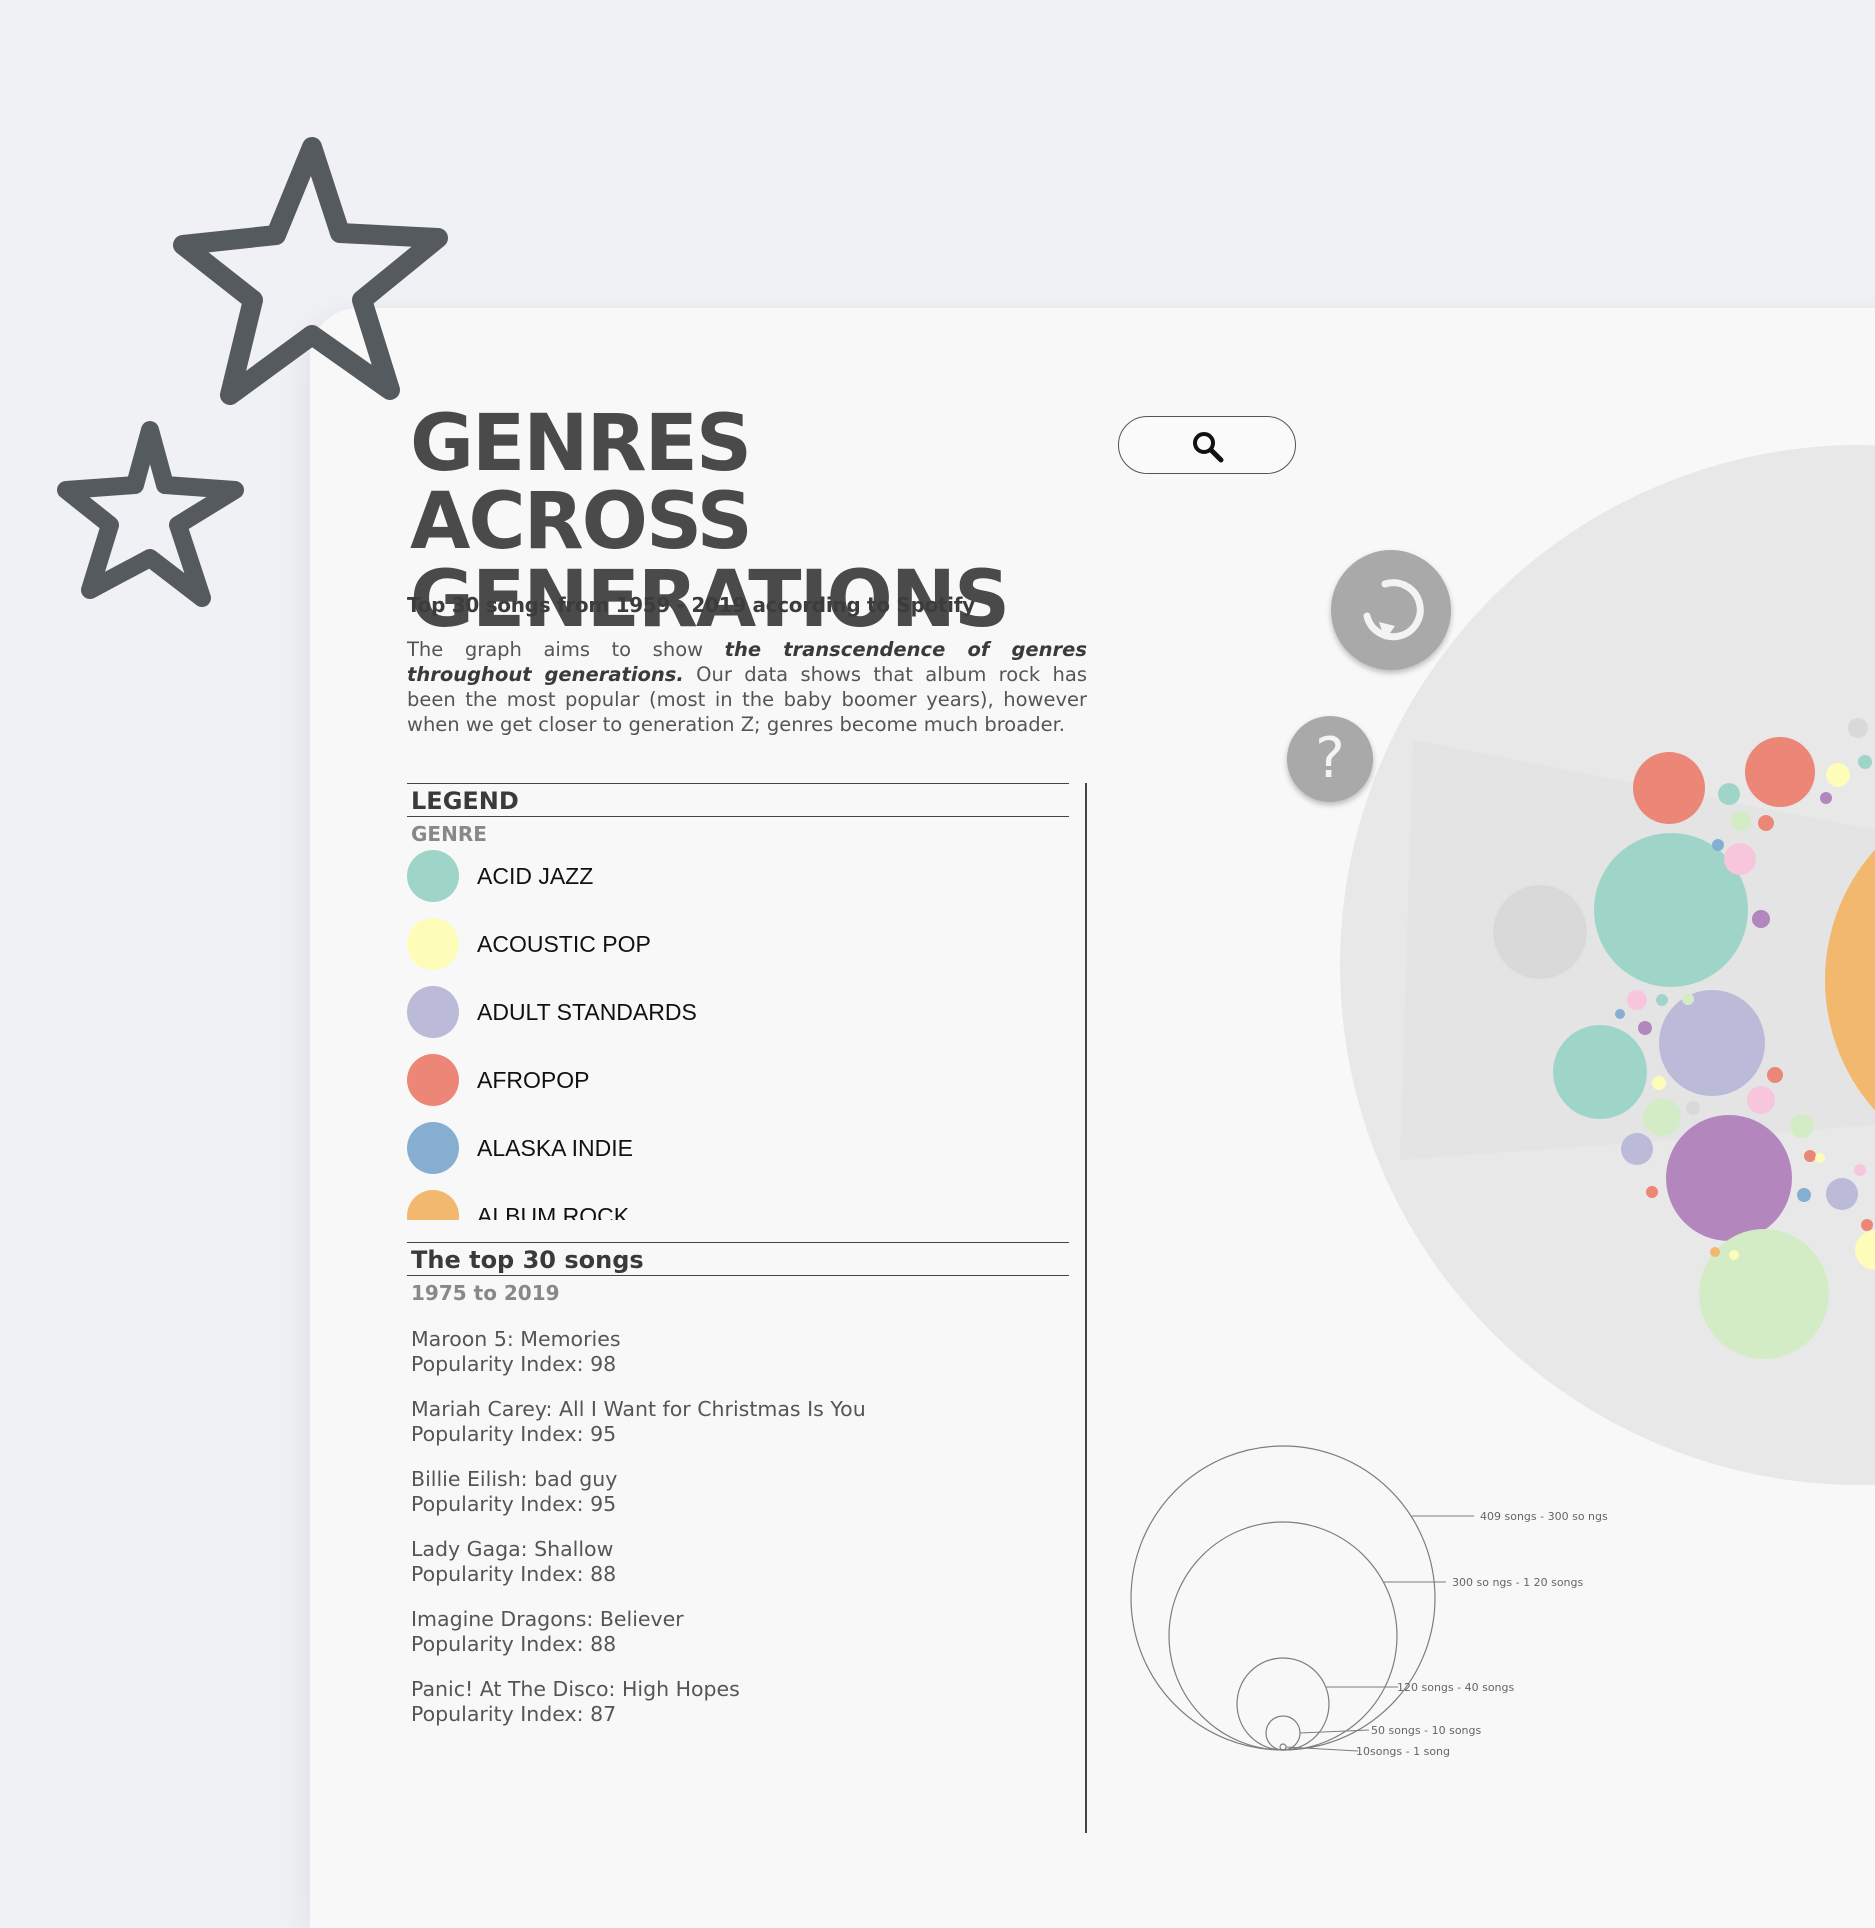 This screenshot has height=1928, width=1875. Describe the element at coordinates (587, 1012) in the screenshot. I see `legend-item-label: ADULT STANDARDS` at that location.